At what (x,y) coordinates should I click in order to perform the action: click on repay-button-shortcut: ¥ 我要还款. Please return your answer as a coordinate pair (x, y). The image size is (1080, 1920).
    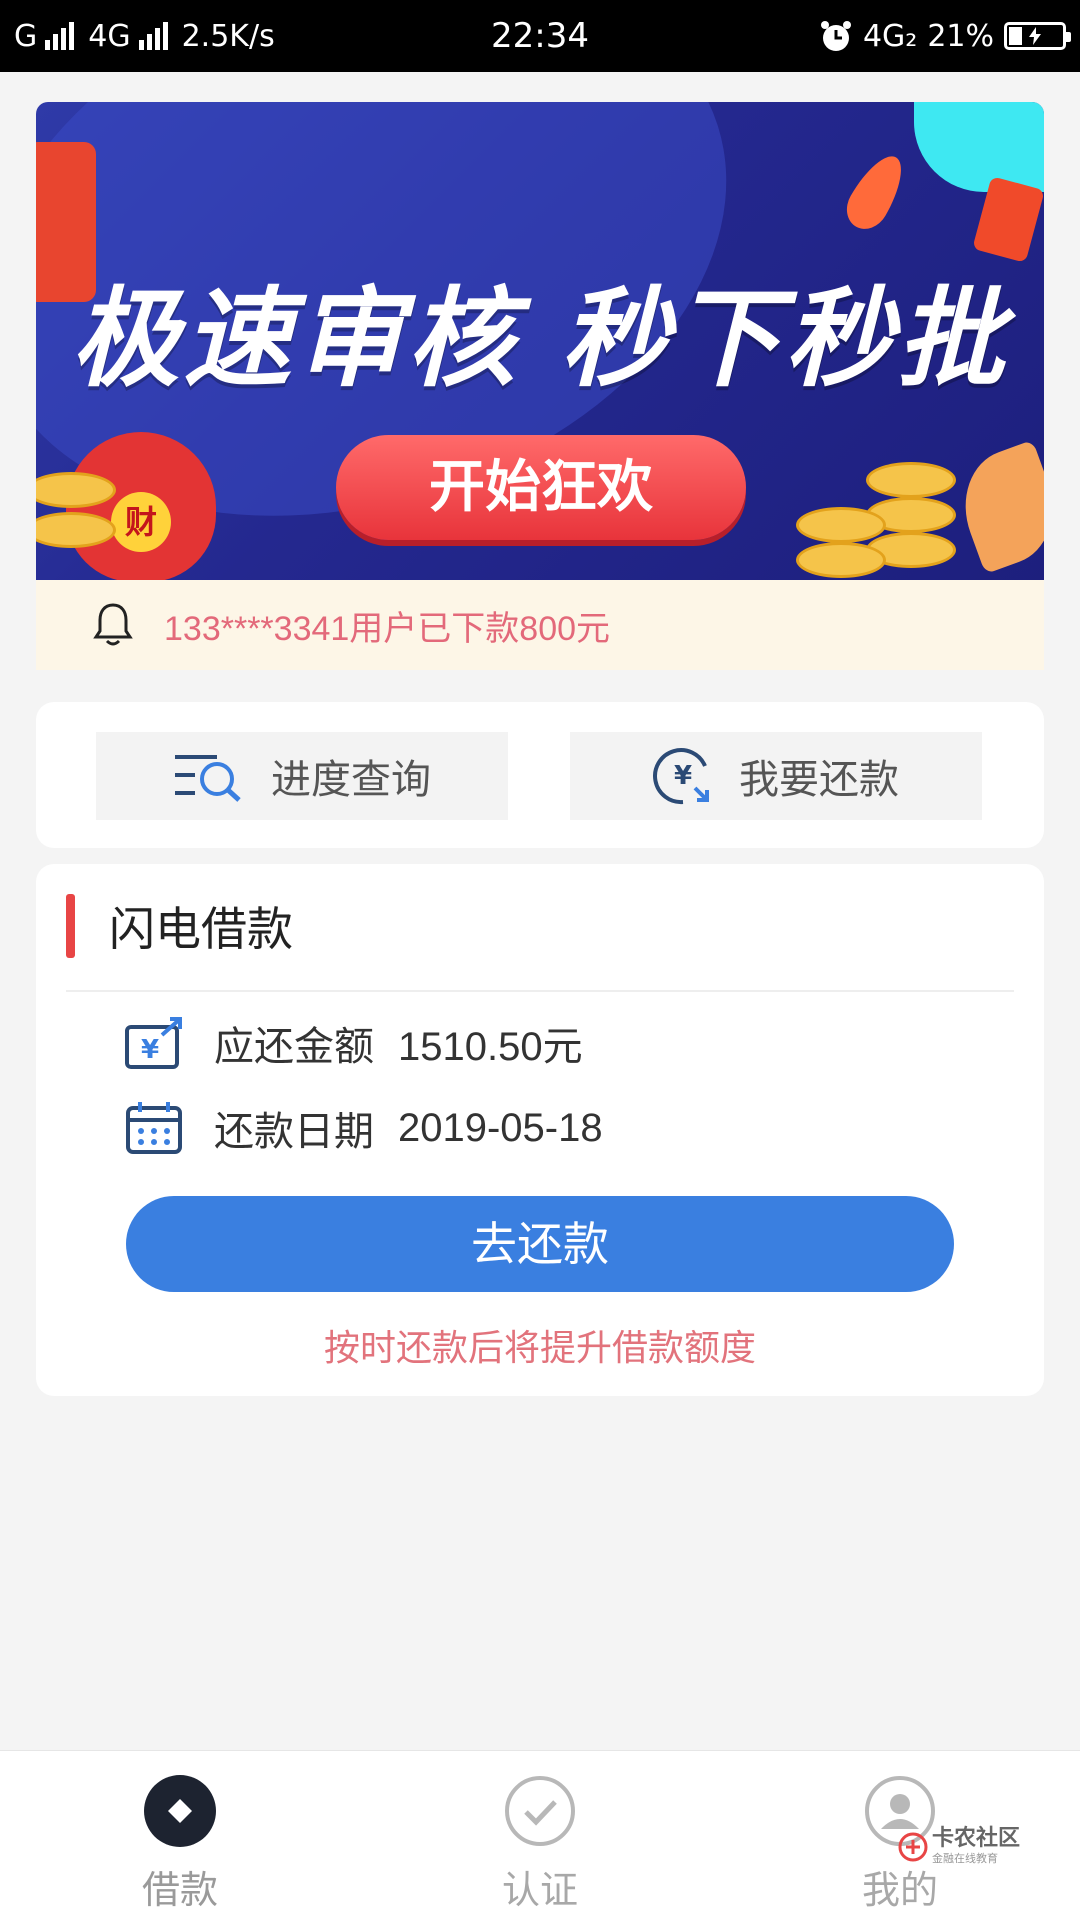
    Looking at the image, I should click on (776, 776).